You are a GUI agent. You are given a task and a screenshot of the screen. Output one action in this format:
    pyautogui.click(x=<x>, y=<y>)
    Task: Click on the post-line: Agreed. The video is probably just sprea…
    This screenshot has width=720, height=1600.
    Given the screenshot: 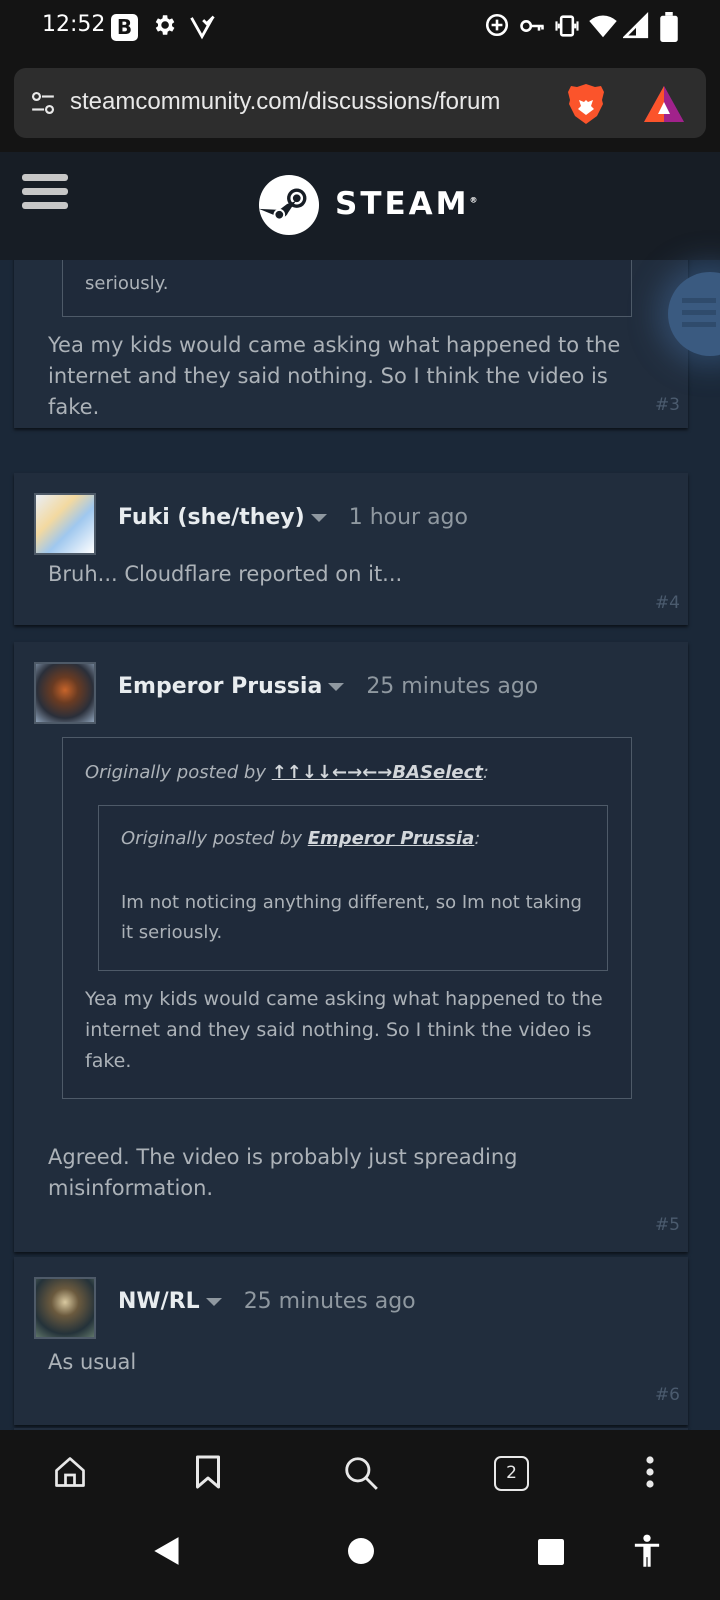 What is the action you would take?
    pyautogui.click(x=283, y=1157)
    